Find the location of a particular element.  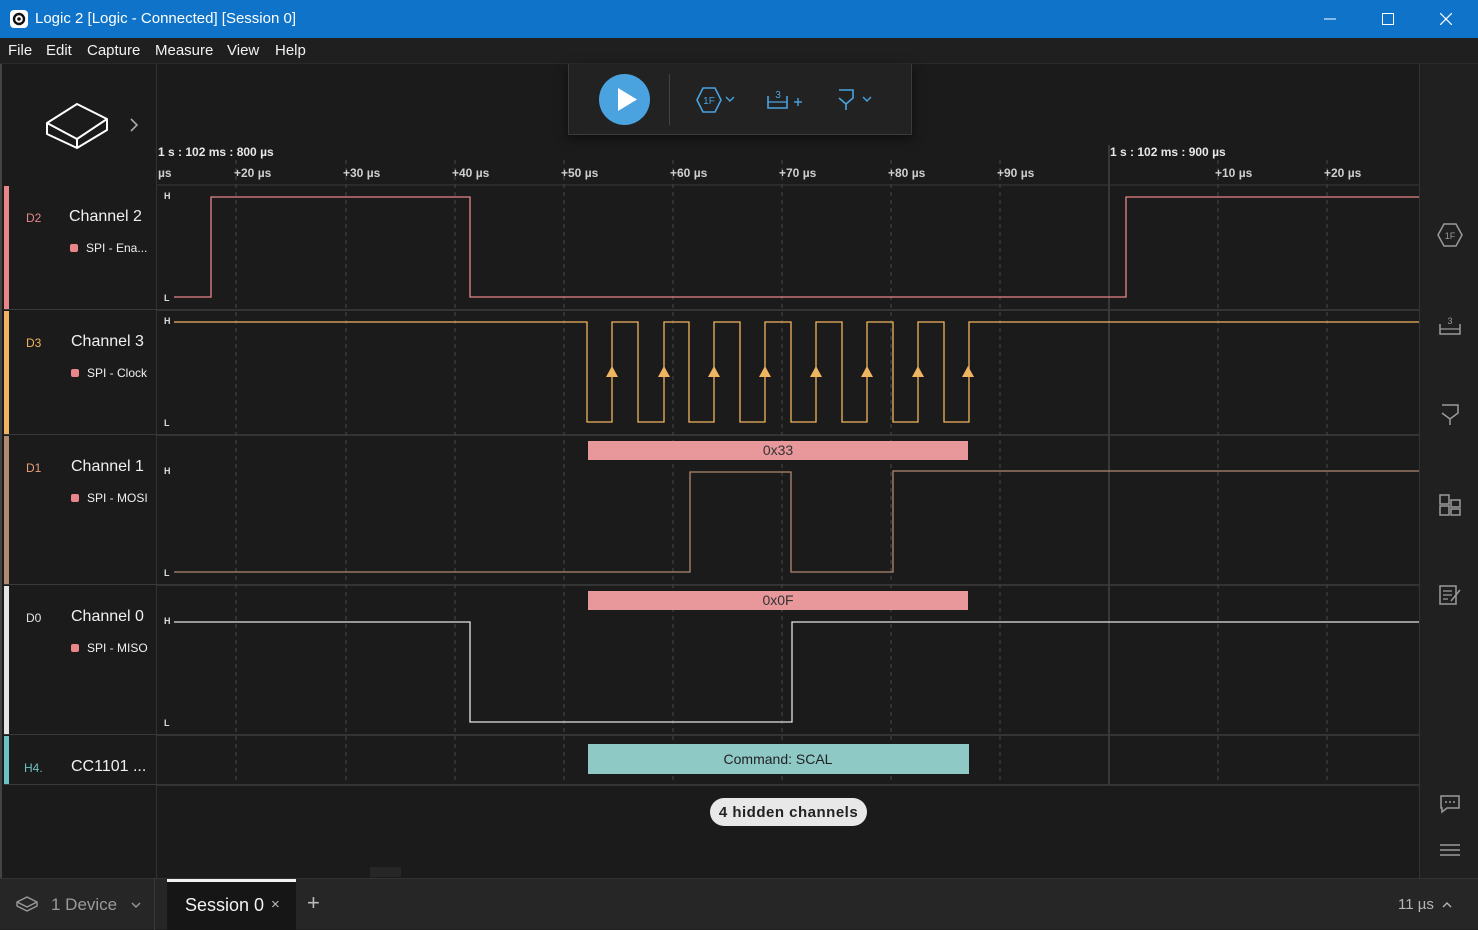

menu-measure: Measure is located at coordinates (184, 50).